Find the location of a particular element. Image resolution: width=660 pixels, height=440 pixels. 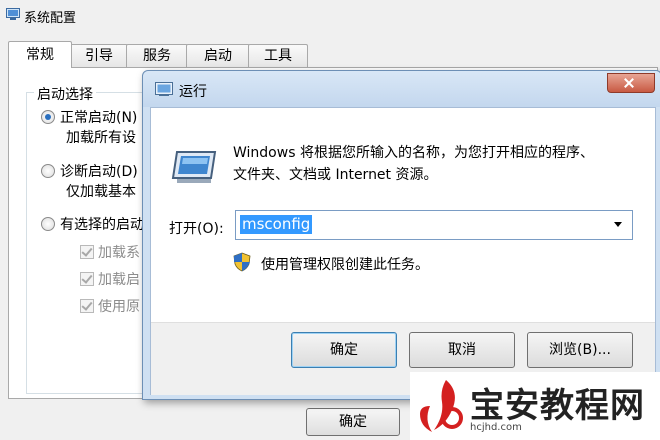

startup-selection-label: 启动选择 is located at coordinates (65, 94).